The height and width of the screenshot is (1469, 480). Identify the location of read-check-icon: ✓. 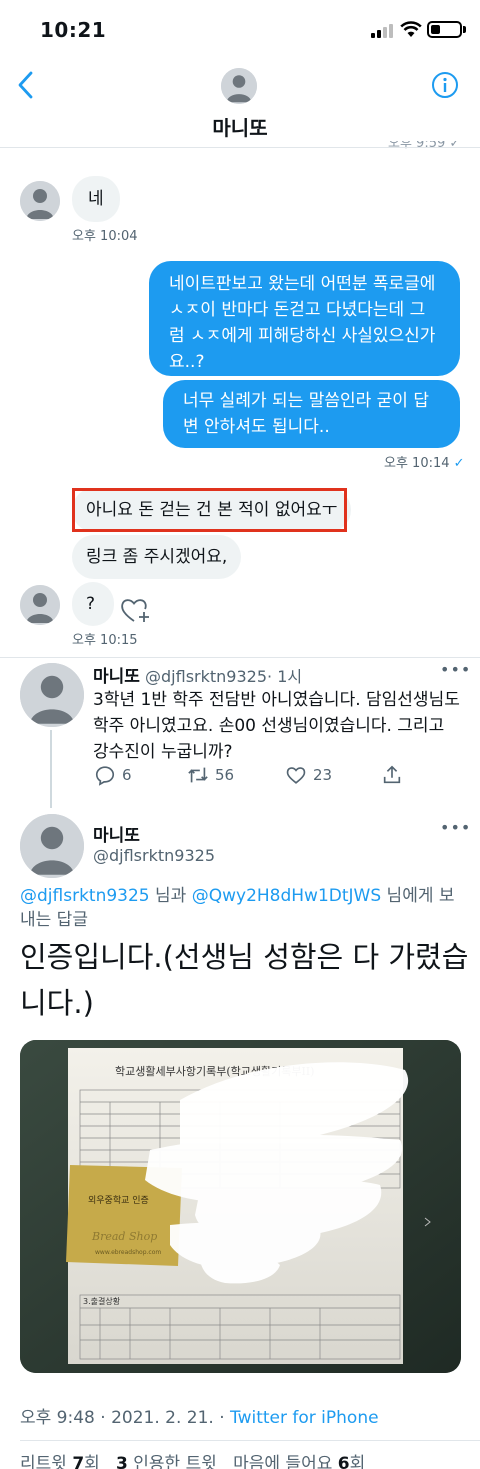
(459, 463).